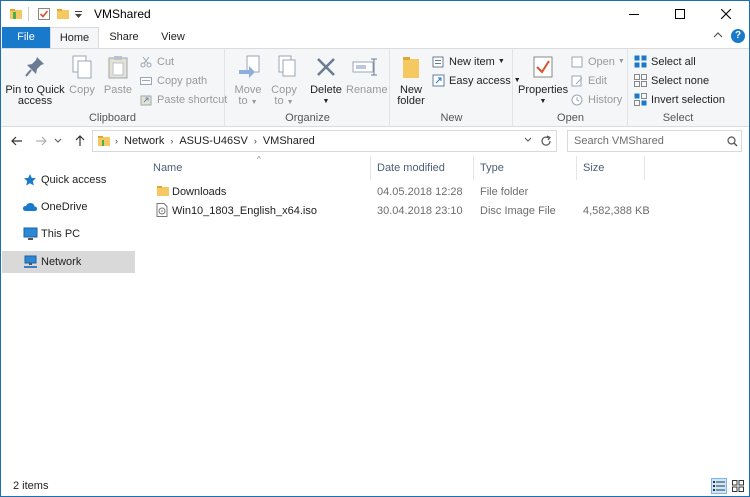 Image resolution: width=750 pixels, height=497 pixels. What do you see at coordinates (654, 141) in the screenshot?
I see `search-input` at bounding box center [654, 141].